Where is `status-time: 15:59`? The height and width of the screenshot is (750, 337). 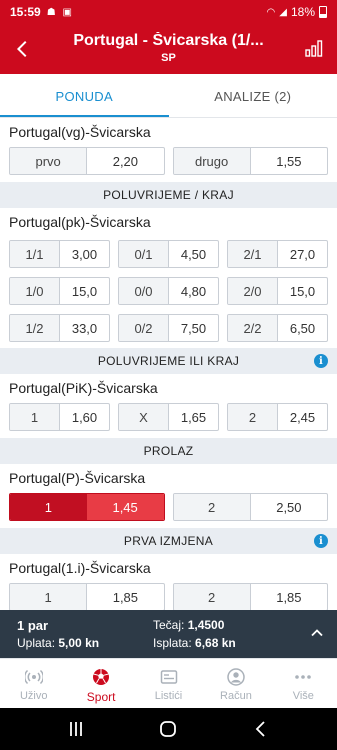 status-time: 15:59 is located at coordinates (25, 12).